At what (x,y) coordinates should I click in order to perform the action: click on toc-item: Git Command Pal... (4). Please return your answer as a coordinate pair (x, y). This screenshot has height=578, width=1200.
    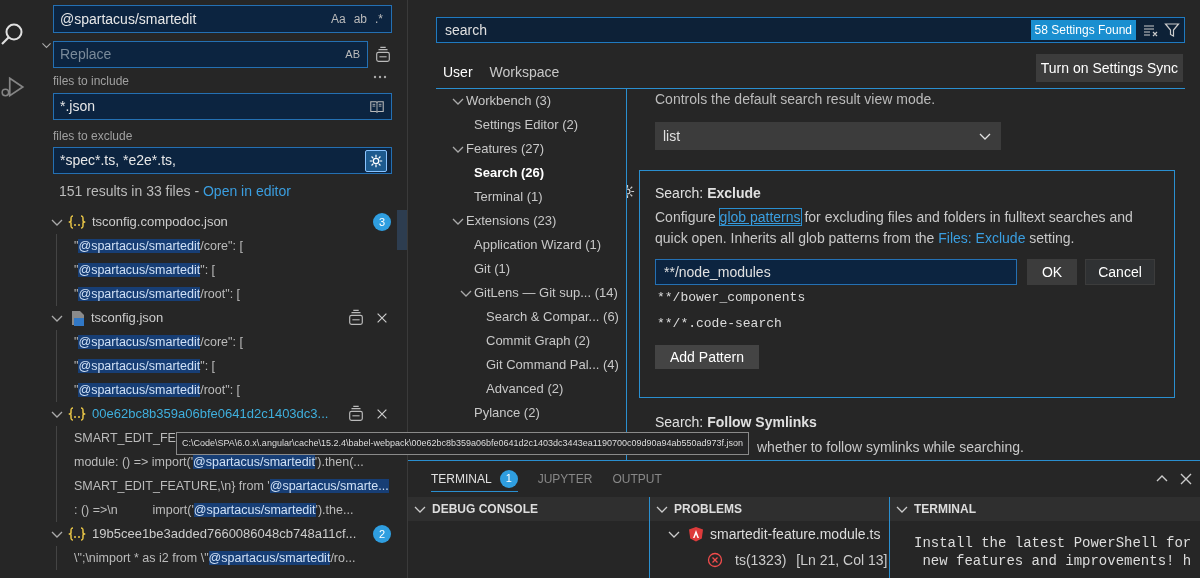
    Looking at the image, I should click on (552, 365).